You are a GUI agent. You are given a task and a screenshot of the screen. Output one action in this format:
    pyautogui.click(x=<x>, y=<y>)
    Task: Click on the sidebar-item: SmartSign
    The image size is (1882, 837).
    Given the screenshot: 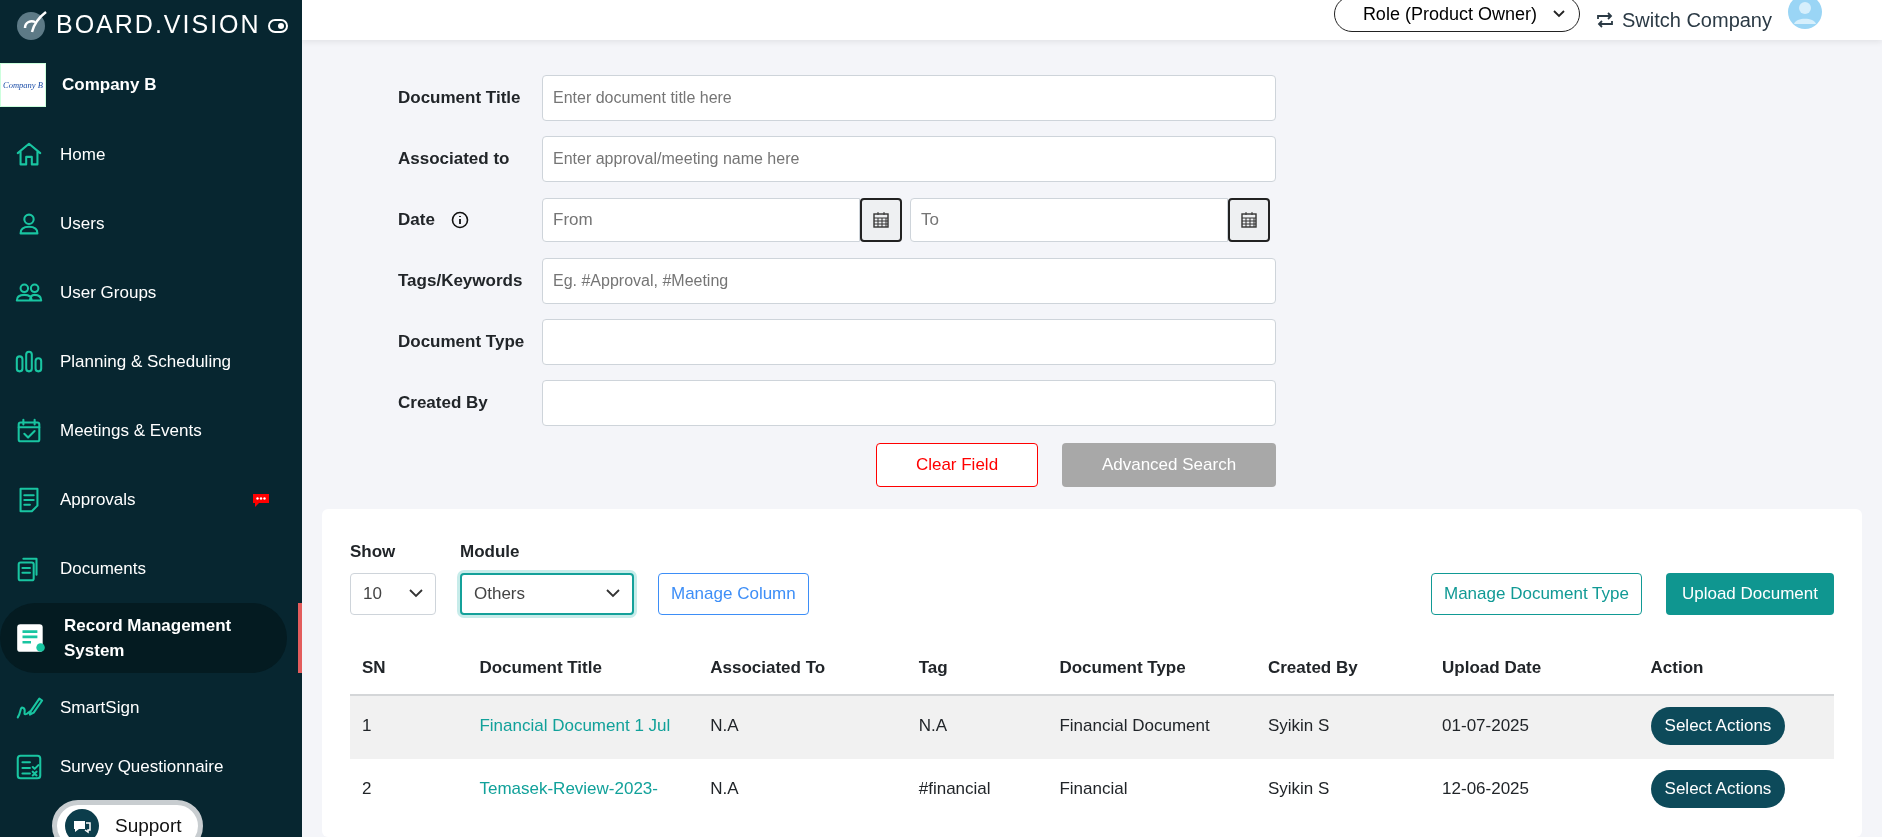 What is the action you would take?
    pyautogui.click(x=143, y=707)
    